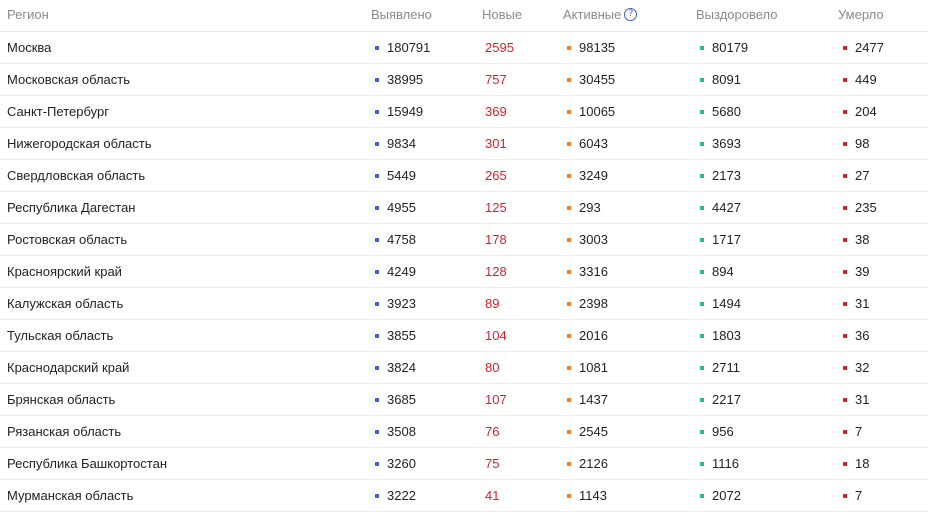 This screenshot has height=516, width=928. I want to click on recovered-count: 4427, so click(720, 207).